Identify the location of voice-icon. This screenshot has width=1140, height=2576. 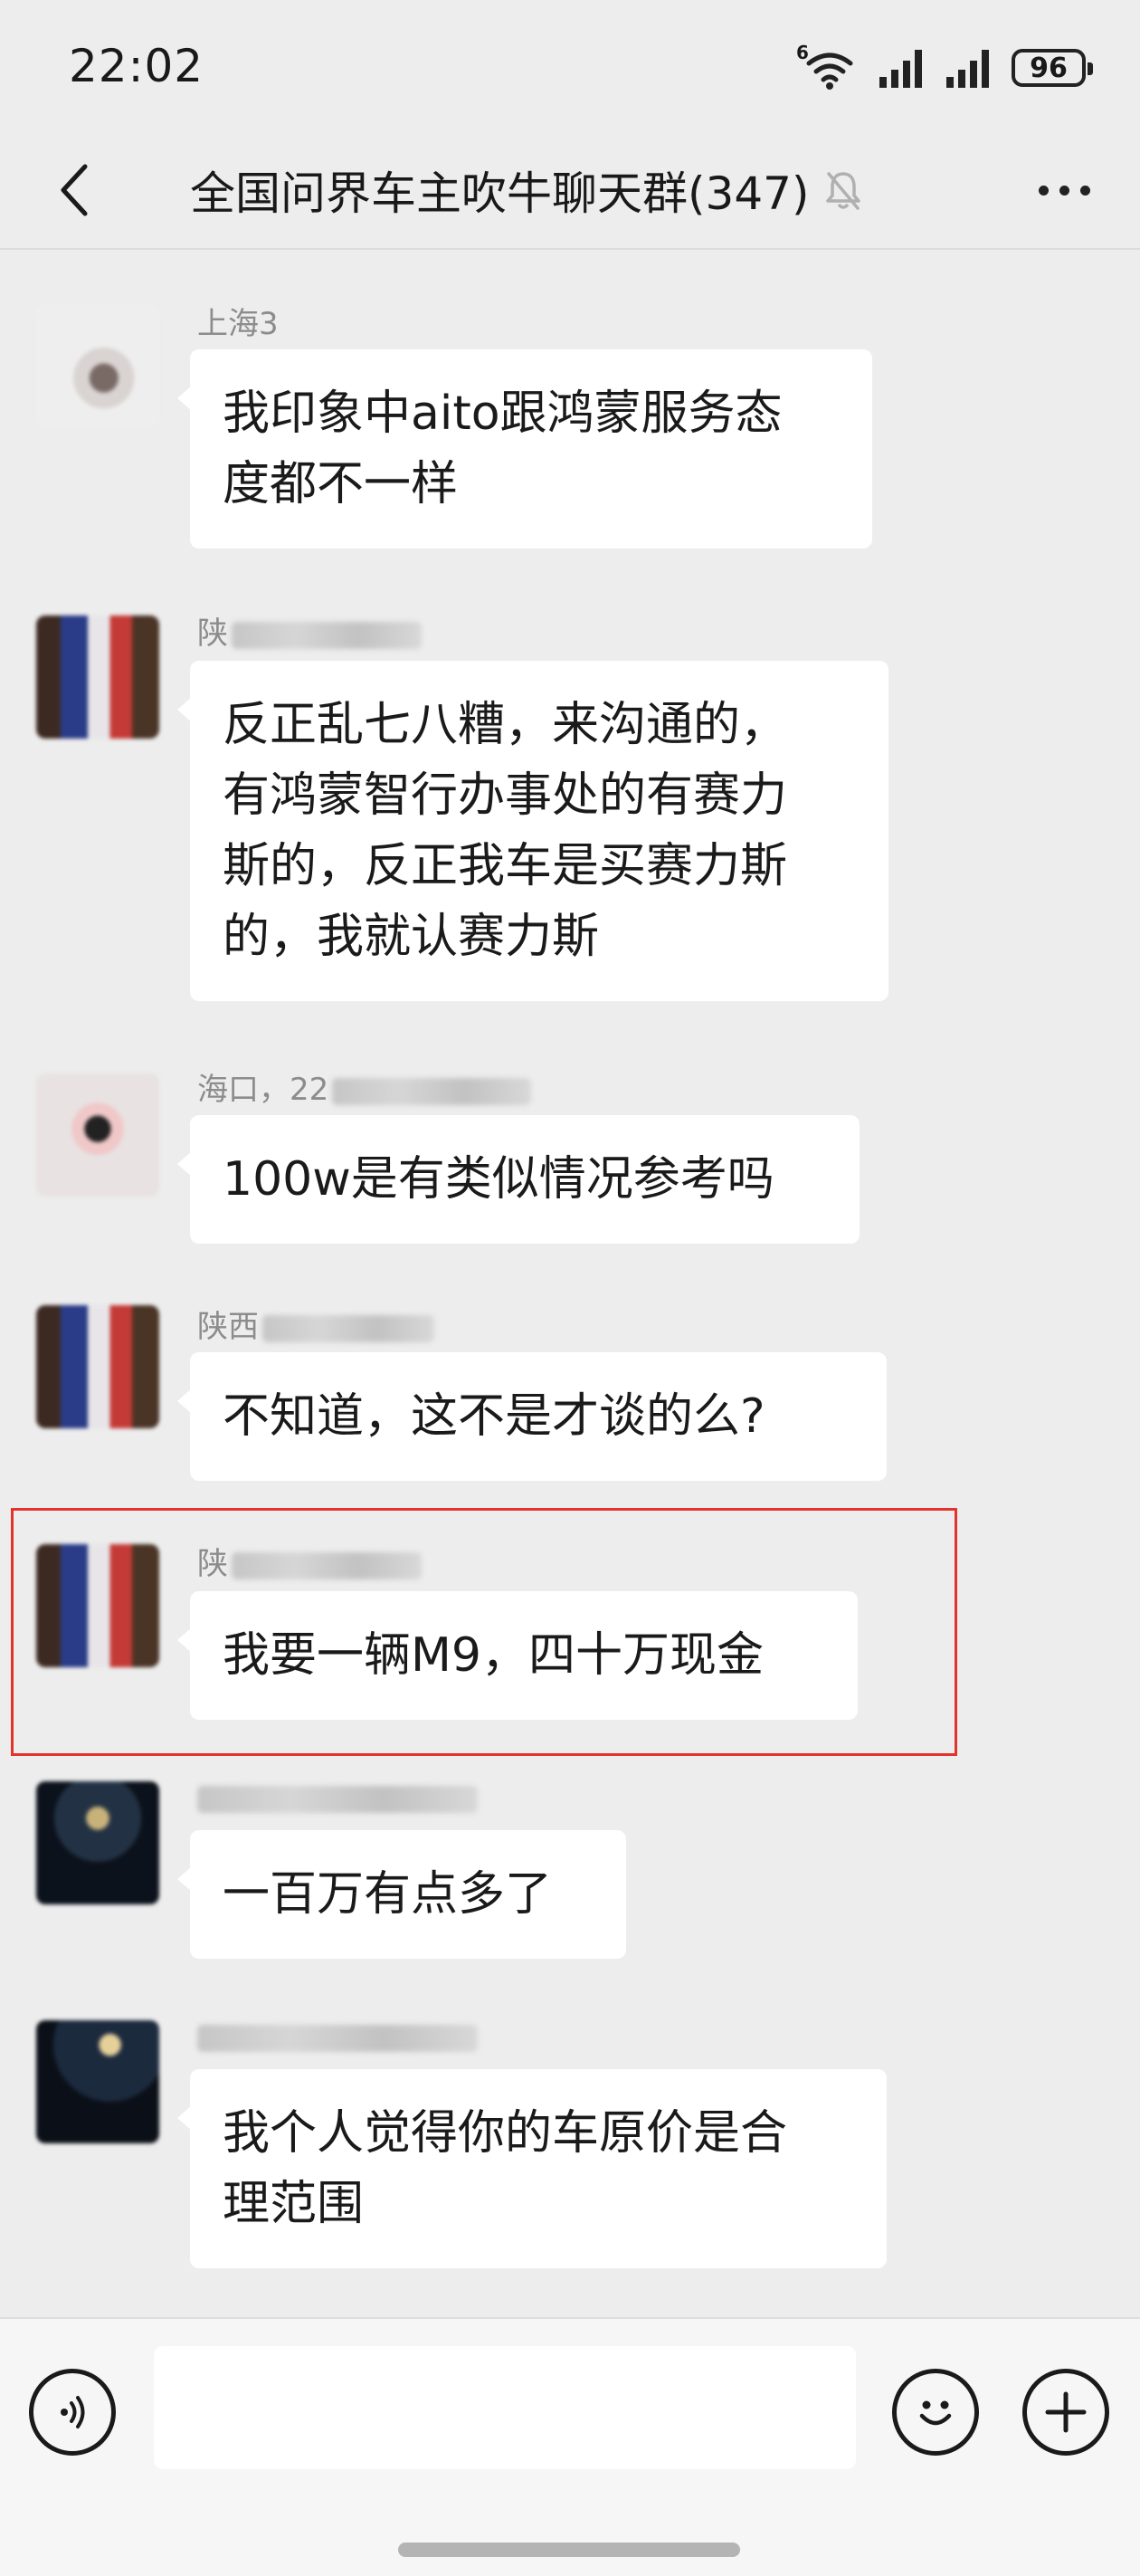
(72, 2412).